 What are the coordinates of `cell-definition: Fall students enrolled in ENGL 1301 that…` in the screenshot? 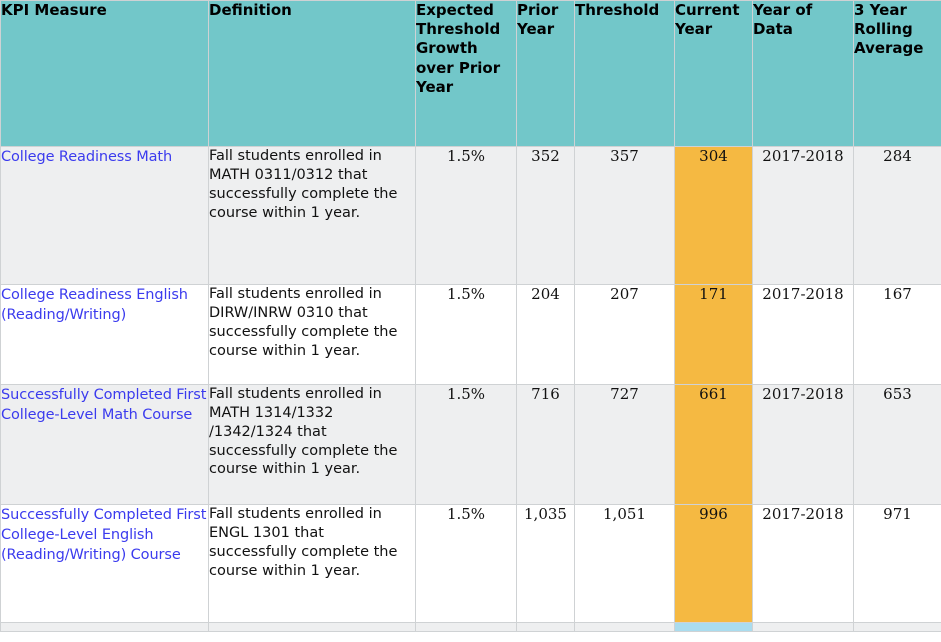 It's located at (312, 563).